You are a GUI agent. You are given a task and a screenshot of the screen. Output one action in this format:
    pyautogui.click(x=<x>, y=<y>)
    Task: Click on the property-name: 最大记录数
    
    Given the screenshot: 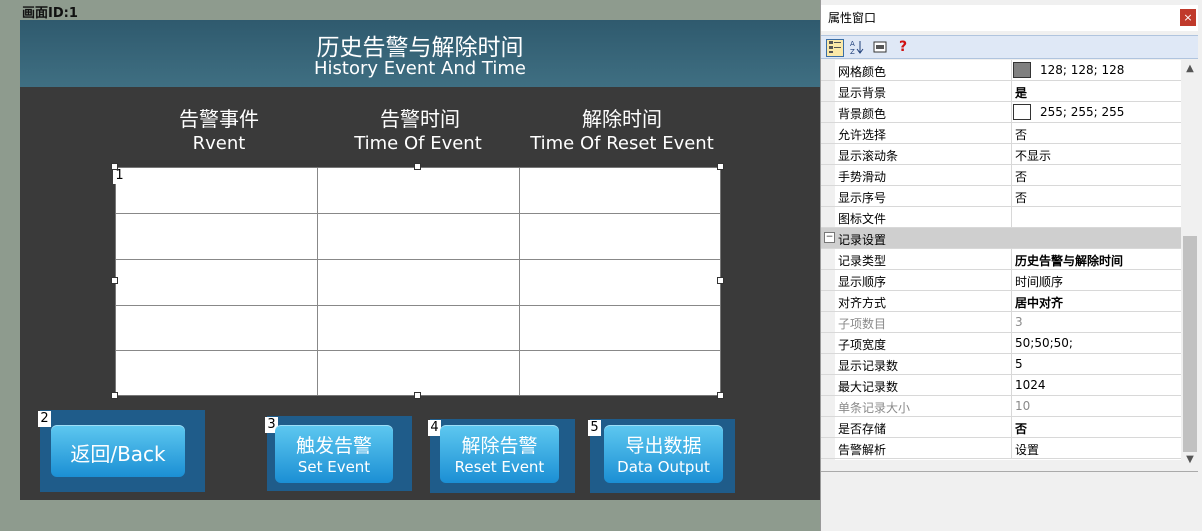 What is the action you would take?
    pyautogui.click(x=868, y=387)
    